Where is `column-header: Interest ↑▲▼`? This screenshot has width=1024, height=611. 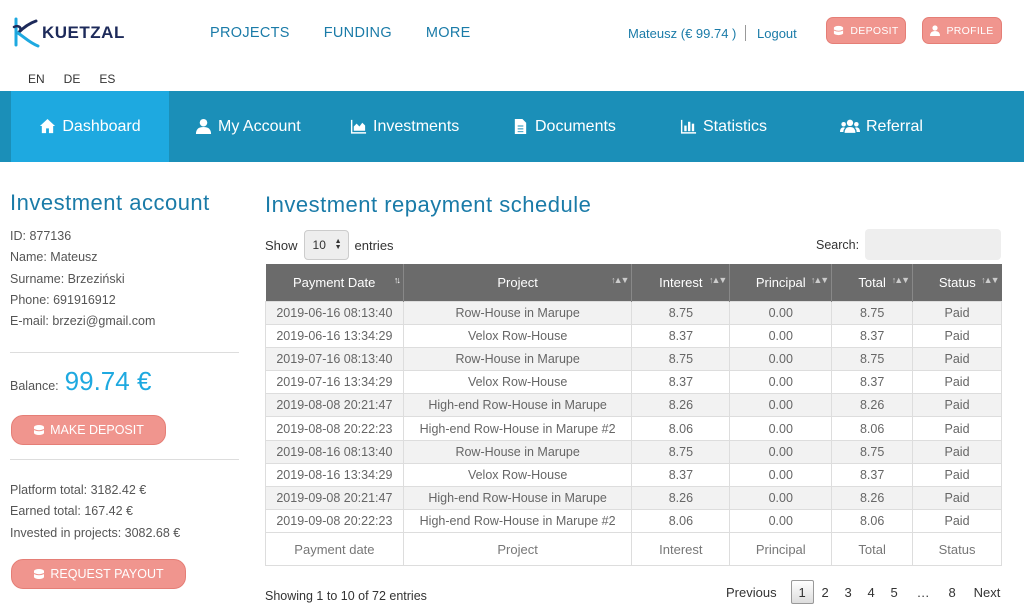 column-header: Interest ↑▲▼ is located at coordinates (681, 282).